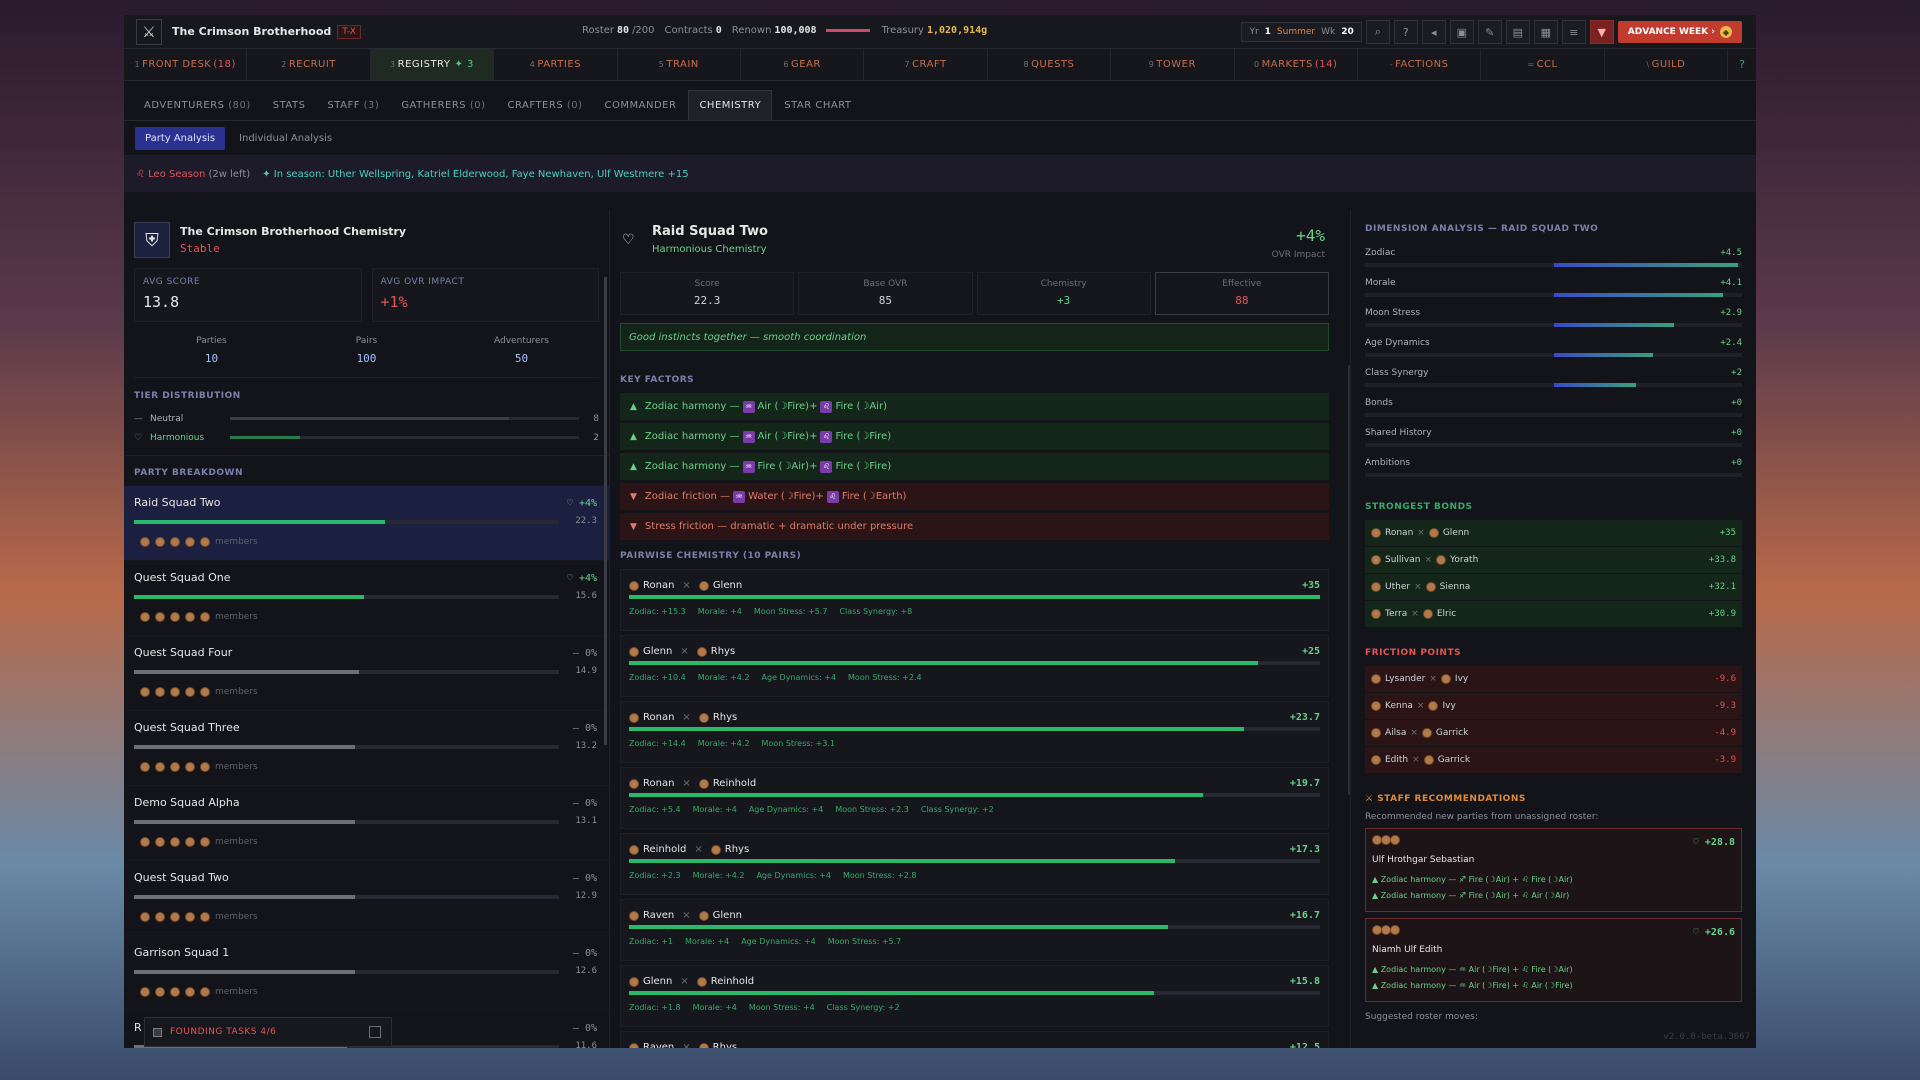 This screenshot has width=1920, height=1080. Describe the element at coordinates (1553, 560) in the screenshot. I see `bonds-row: Sullivan × Yorath +33.8` at that location.